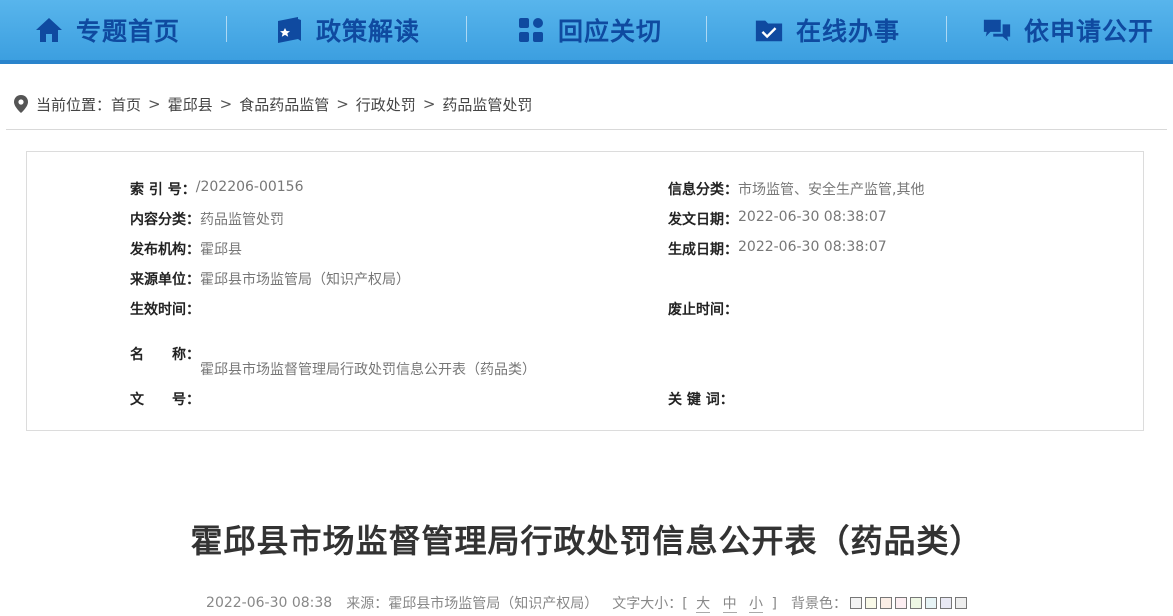 The image size is (1173, 616). Describe the element at coordinates (49, 30) in the screenshot. I see `home-icon` at that location.